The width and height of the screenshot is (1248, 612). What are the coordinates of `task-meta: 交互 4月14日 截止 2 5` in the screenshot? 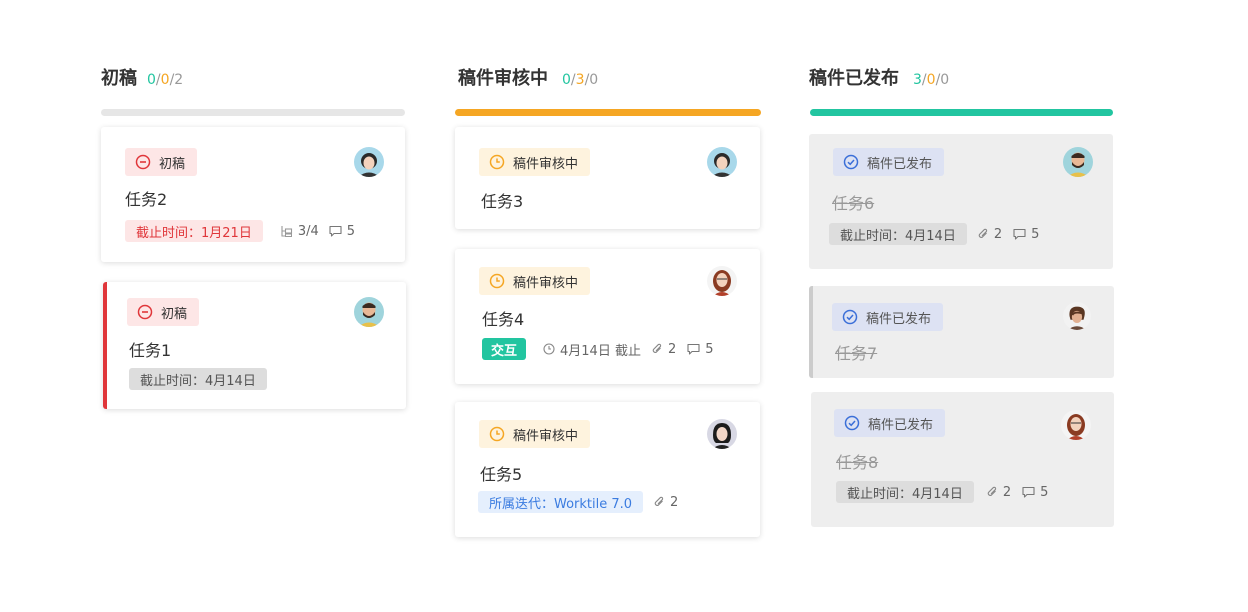 It's located at (598, 349).